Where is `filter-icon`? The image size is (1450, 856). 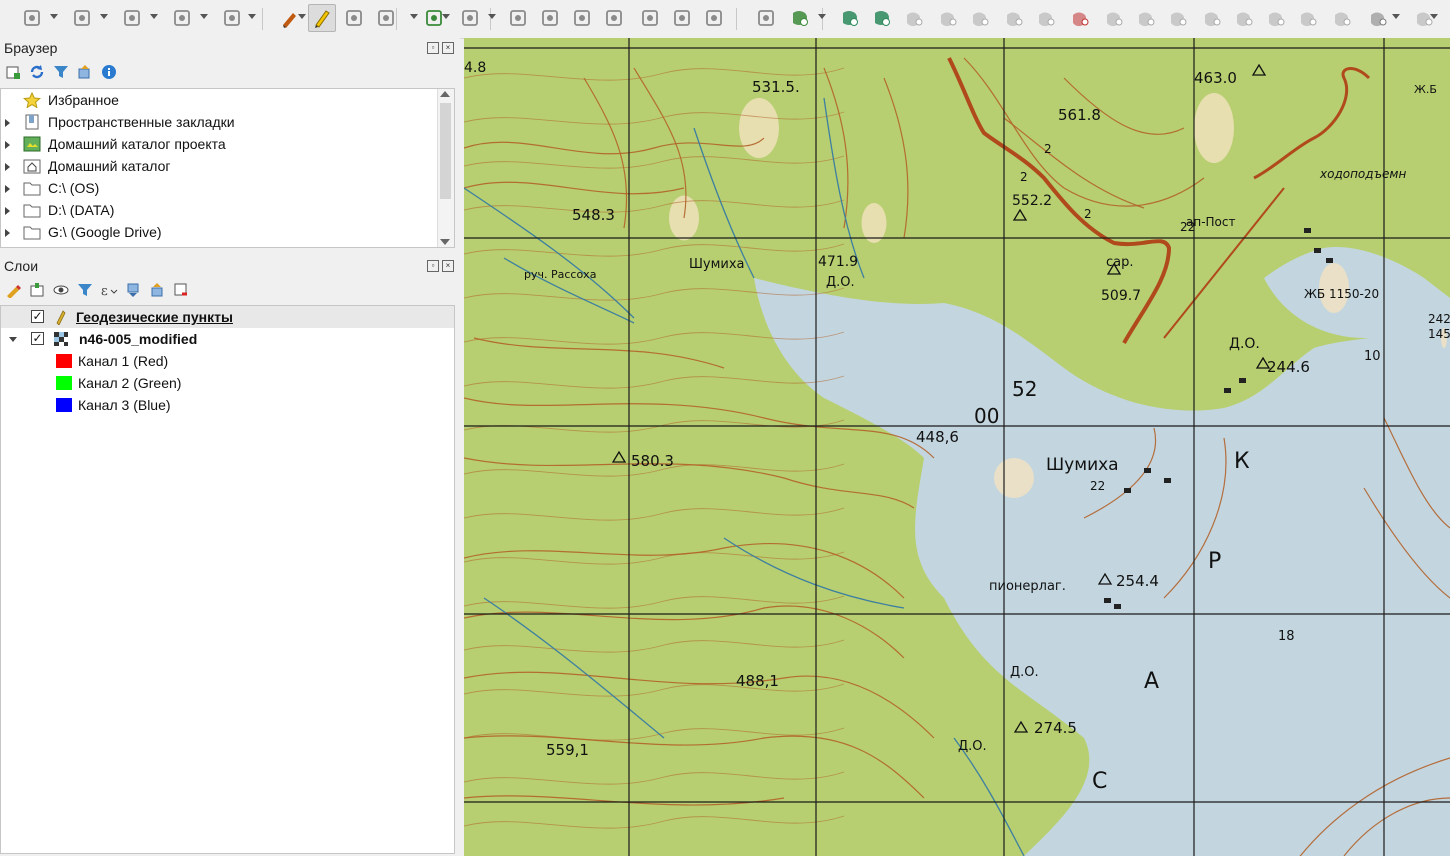
filter-icon is located at coordinates (61, 72).